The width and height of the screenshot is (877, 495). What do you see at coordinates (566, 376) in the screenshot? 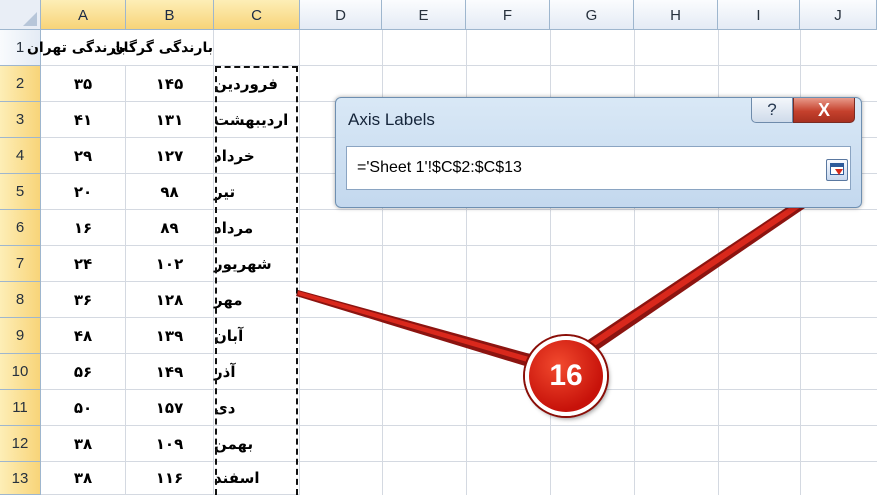
I see `step-number-badge: 16` at bounding box center [566, 376].